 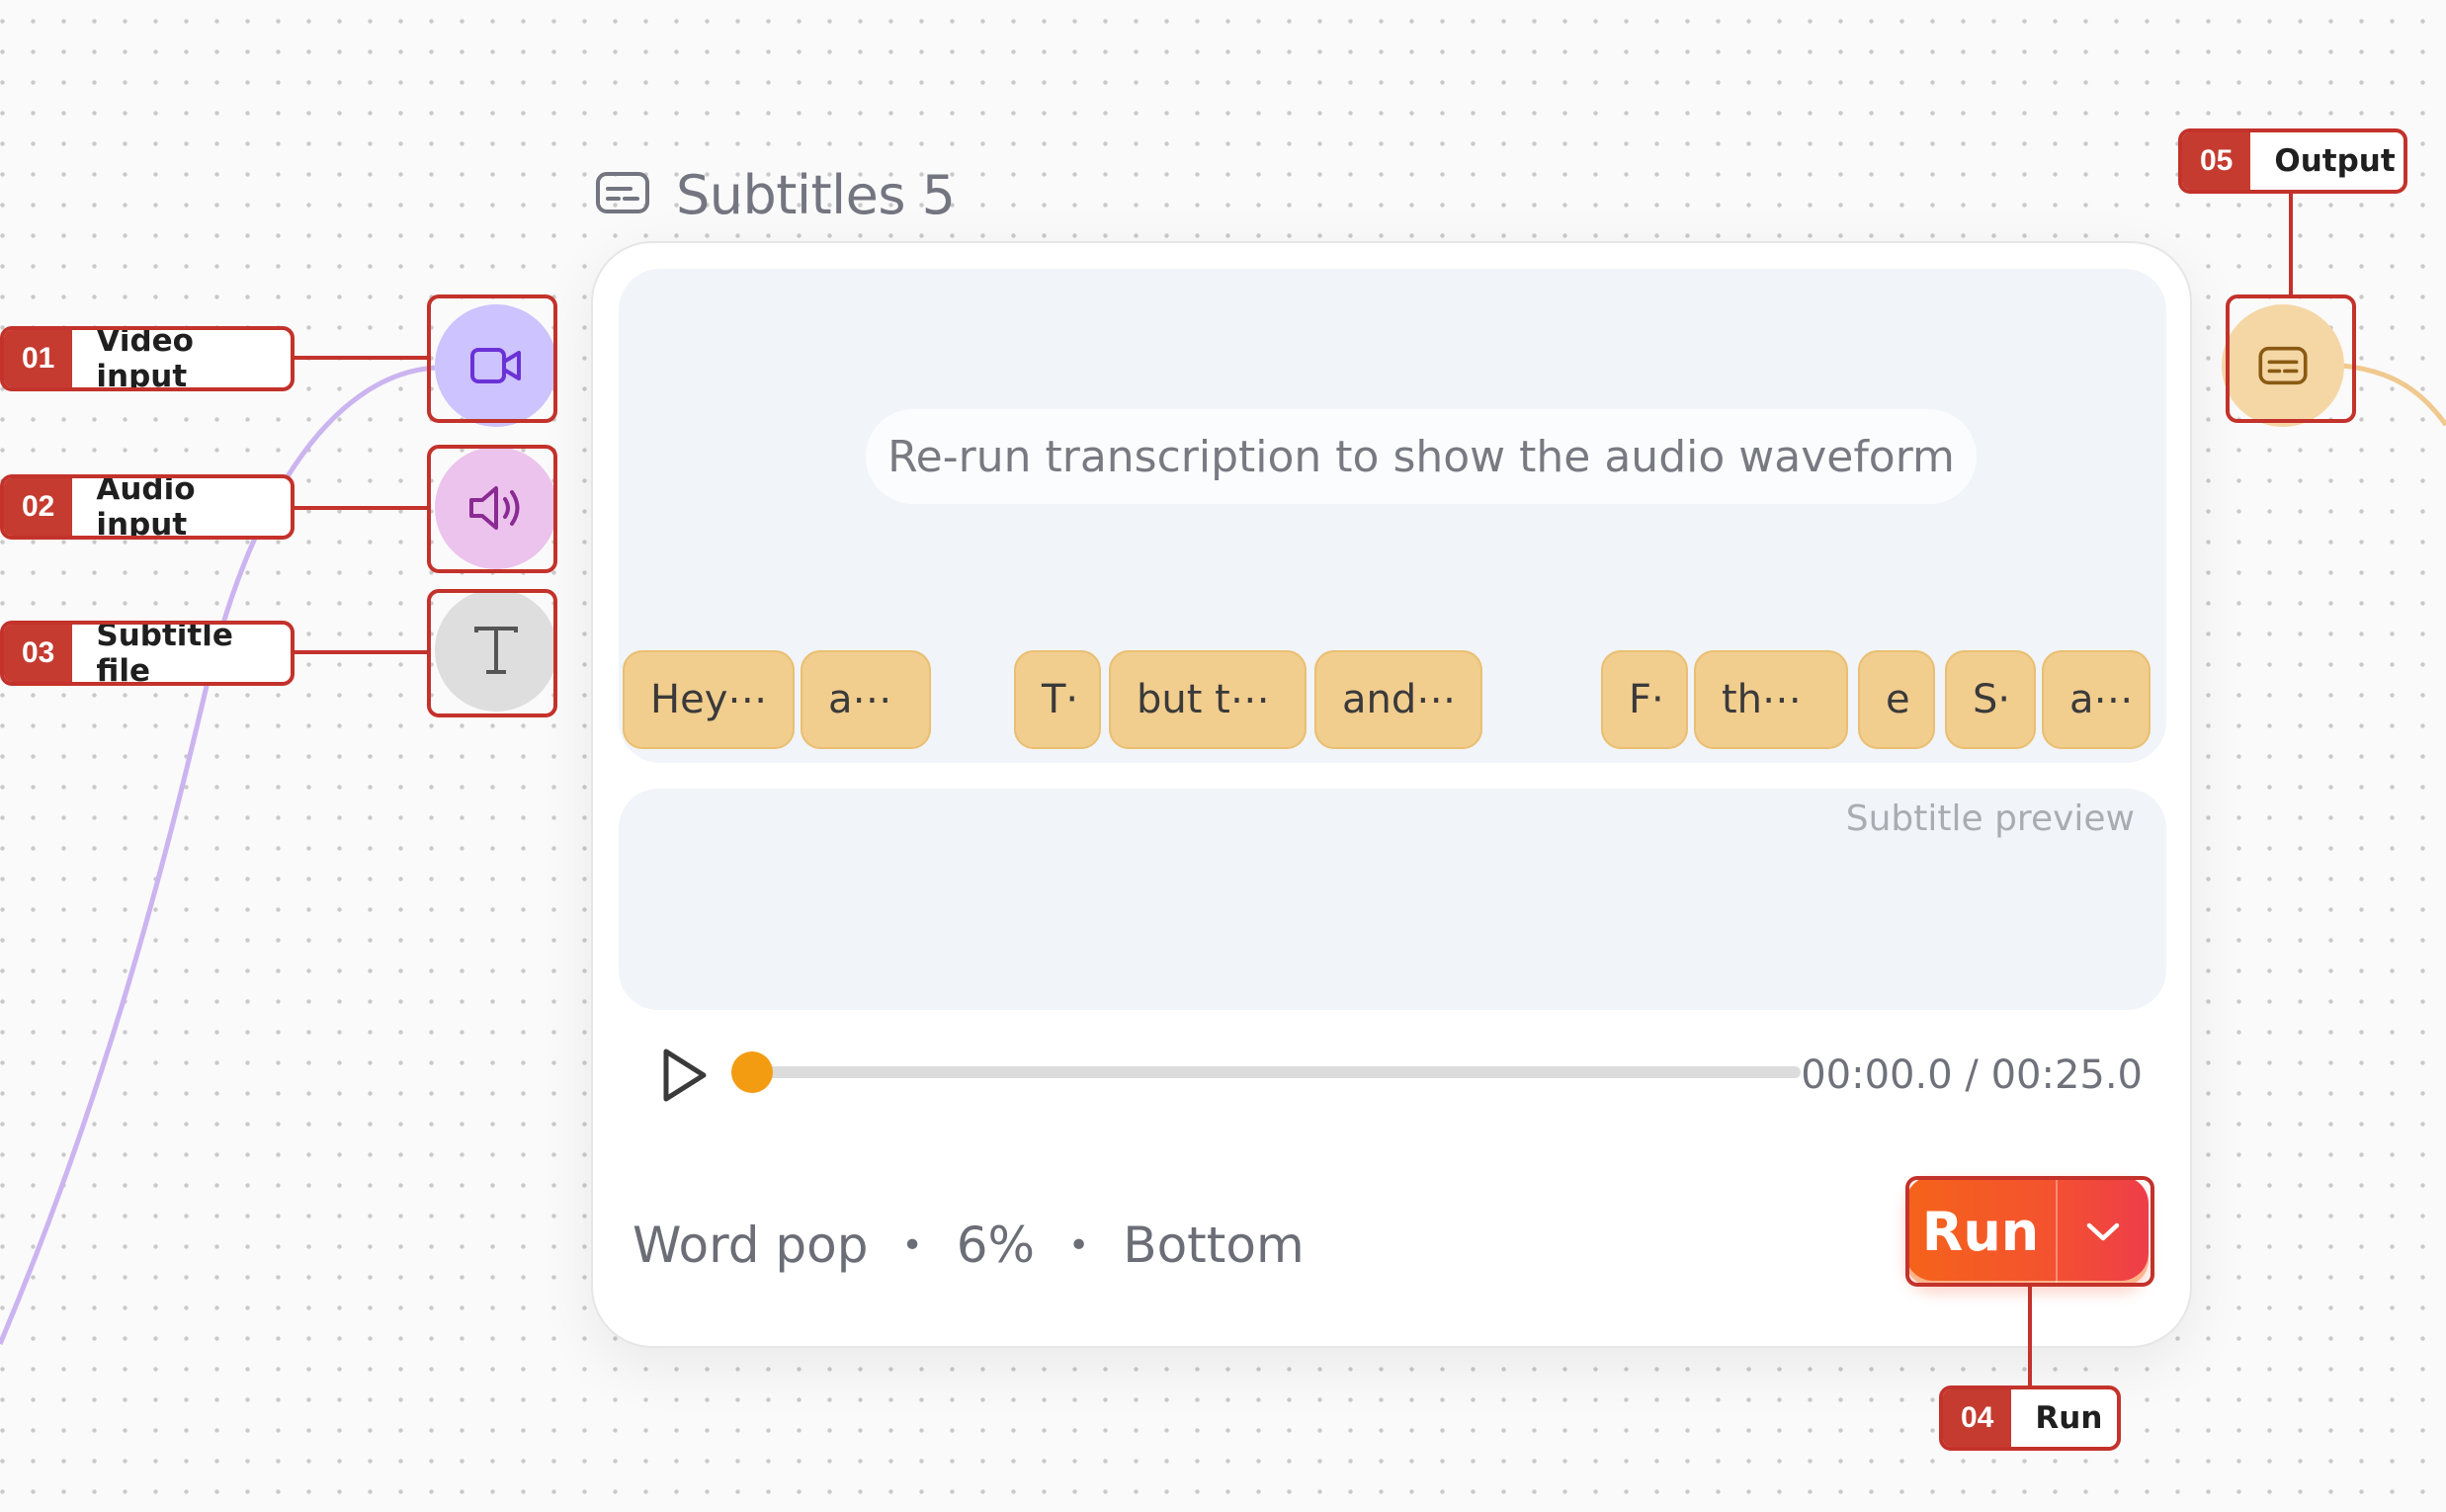 What do you see at coordinates (1645, 699) in the screenshot?
I see `word-chip: F·` at bounding box center [1645, 699].